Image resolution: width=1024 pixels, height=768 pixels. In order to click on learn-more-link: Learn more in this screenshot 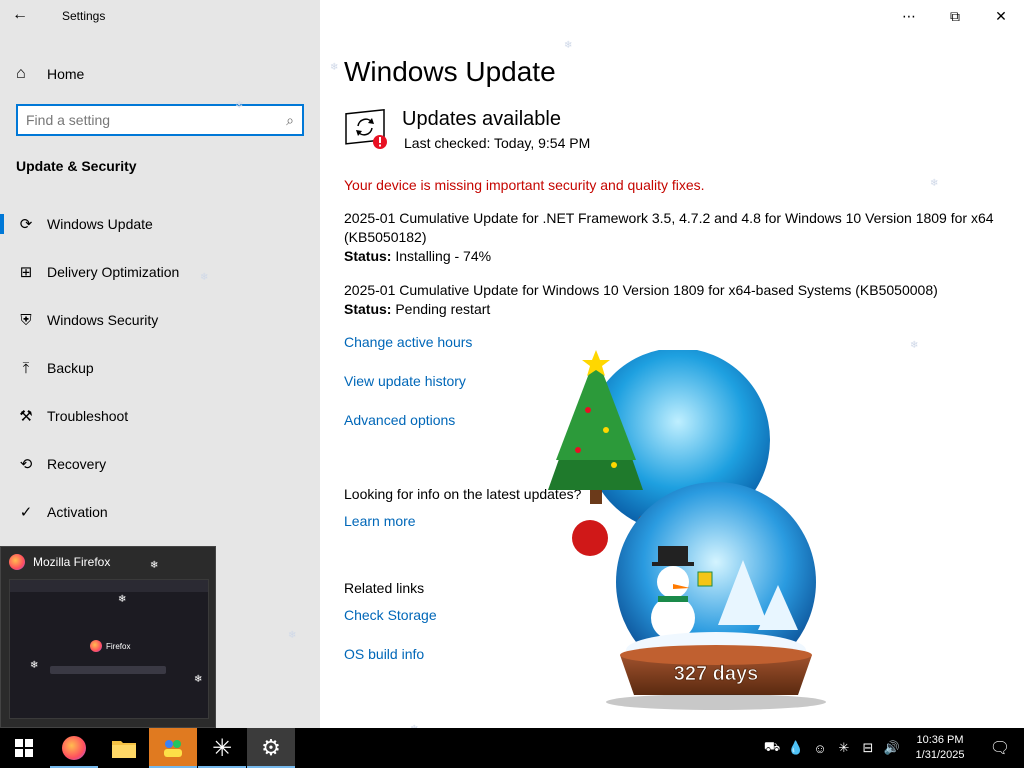, I will do `click(380, 521)`.